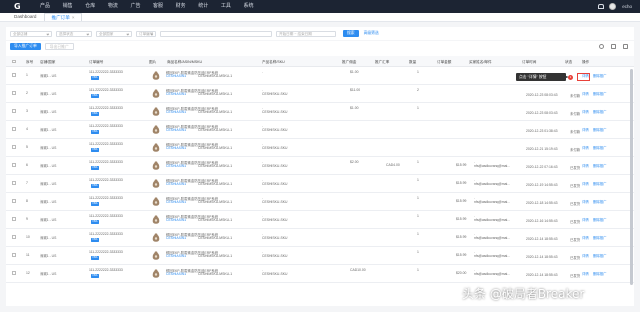 This screenshot has width=640, height=312. I want to click on nav-item-ads: 广告, so click(135, 6).